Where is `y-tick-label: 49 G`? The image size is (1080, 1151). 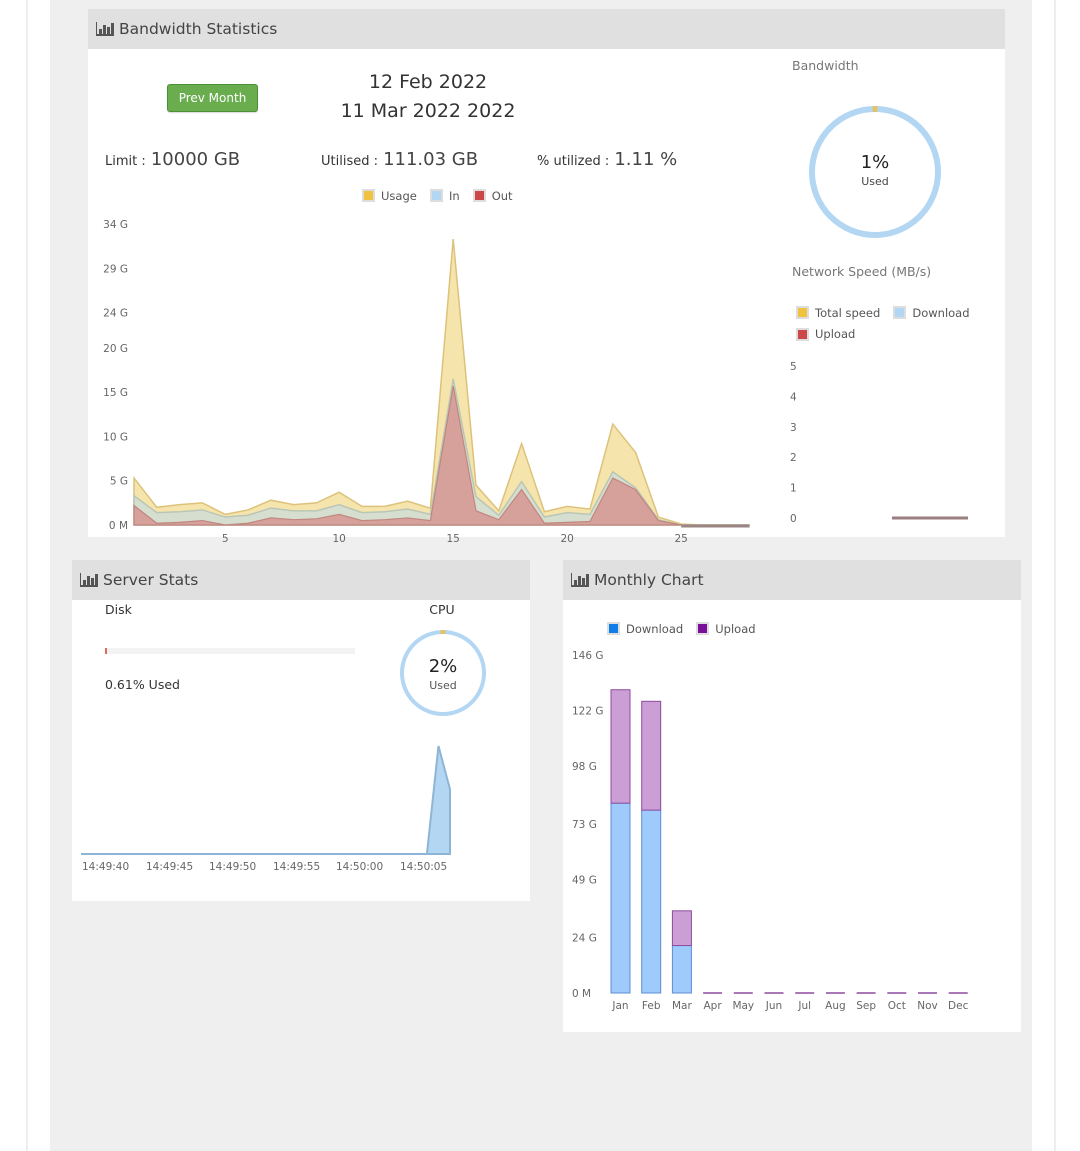
y-tick-label: 49 G is located at coordinates (584, 881).